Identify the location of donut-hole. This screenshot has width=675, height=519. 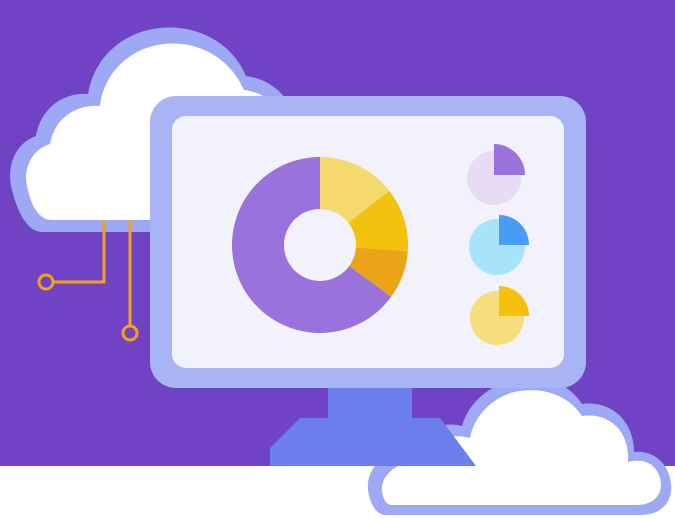
(320, 245).